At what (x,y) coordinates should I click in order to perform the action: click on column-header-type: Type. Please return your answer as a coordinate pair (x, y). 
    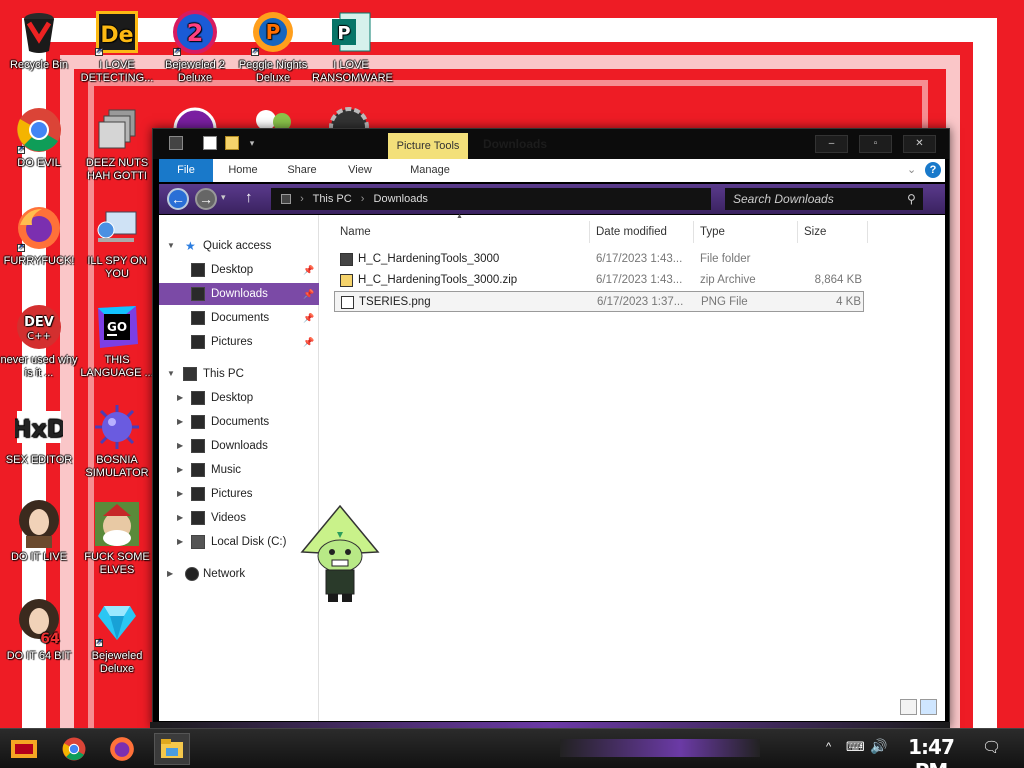
    Looking at the image, I should click on (746, 232).